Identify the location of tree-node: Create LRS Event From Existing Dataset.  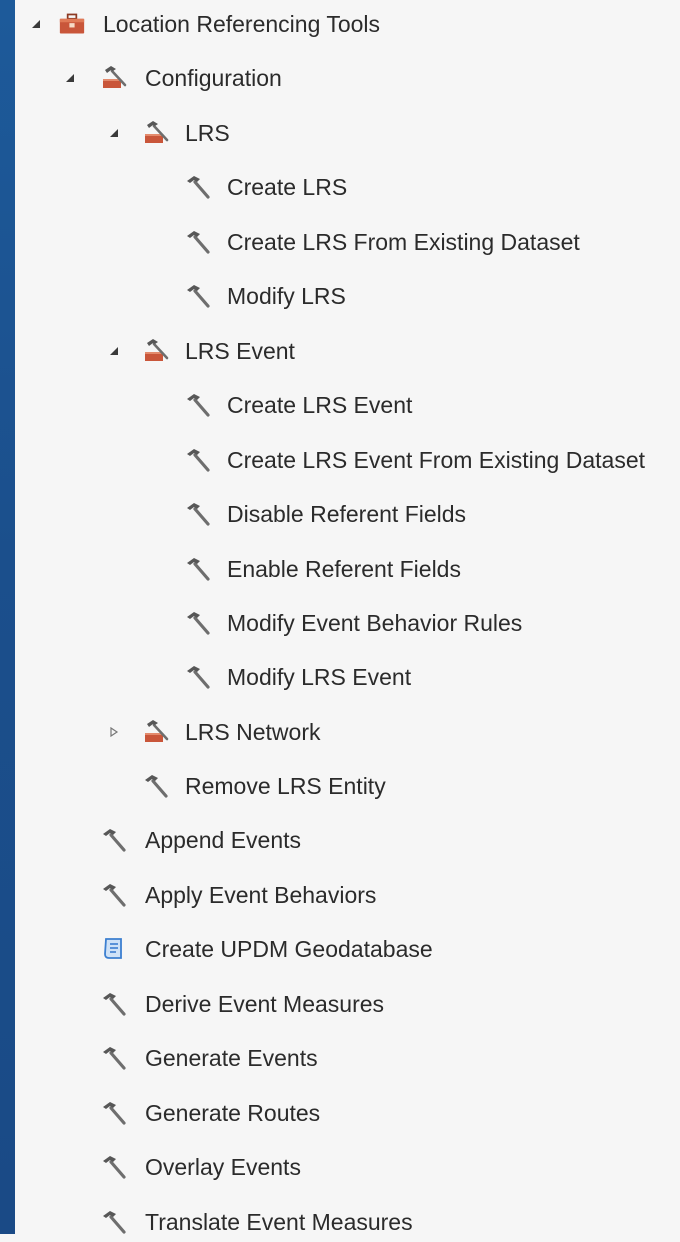
(347, 460).